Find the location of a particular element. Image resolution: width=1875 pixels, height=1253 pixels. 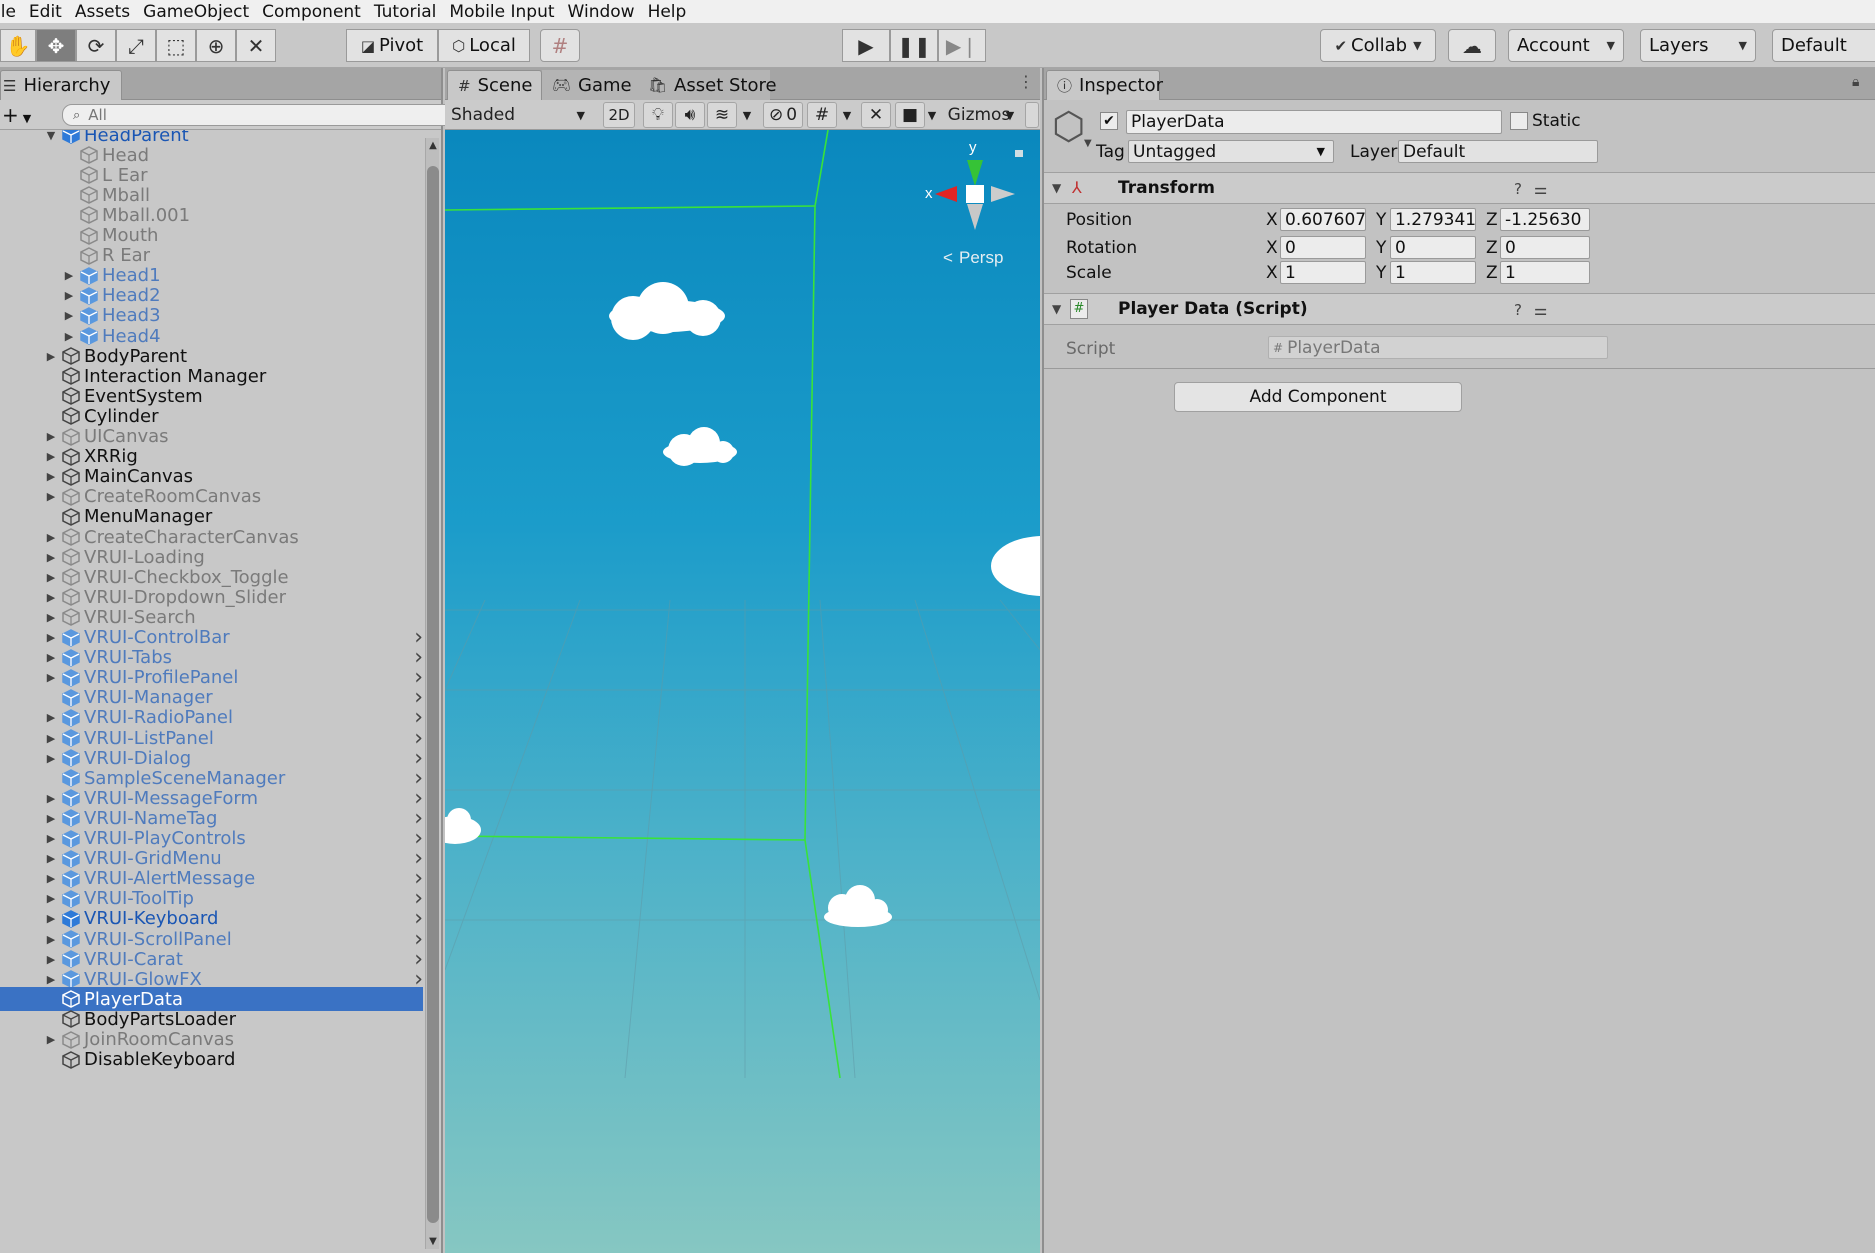

layer-dropdown: Default is located at coordinates (1498, 151).